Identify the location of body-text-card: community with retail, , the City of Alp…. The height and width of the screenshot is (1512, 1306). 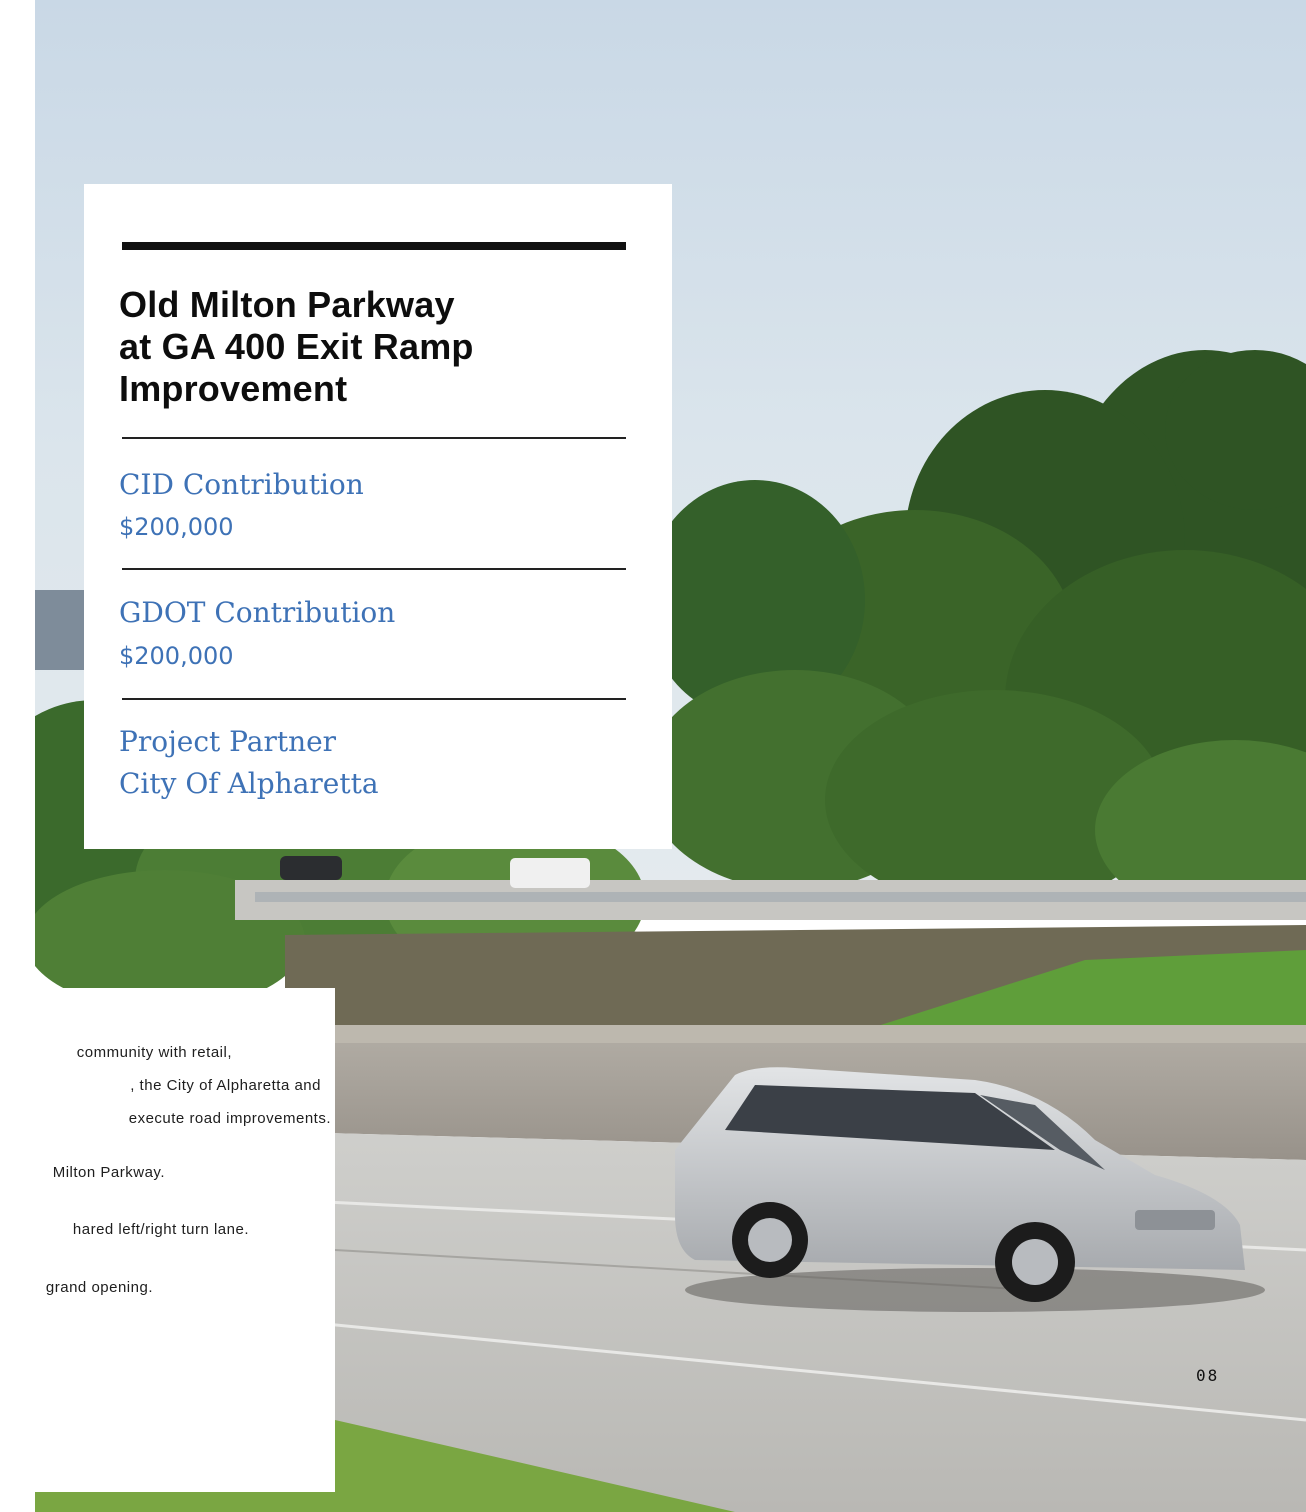
(167, 1240).